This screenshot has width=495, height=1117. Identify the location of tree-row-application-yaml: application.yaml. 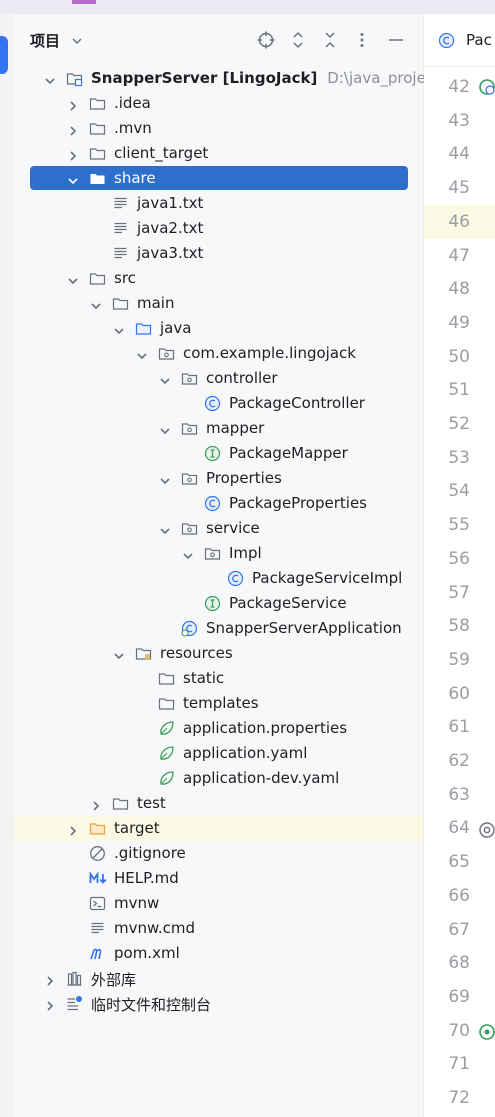
(218, 753).